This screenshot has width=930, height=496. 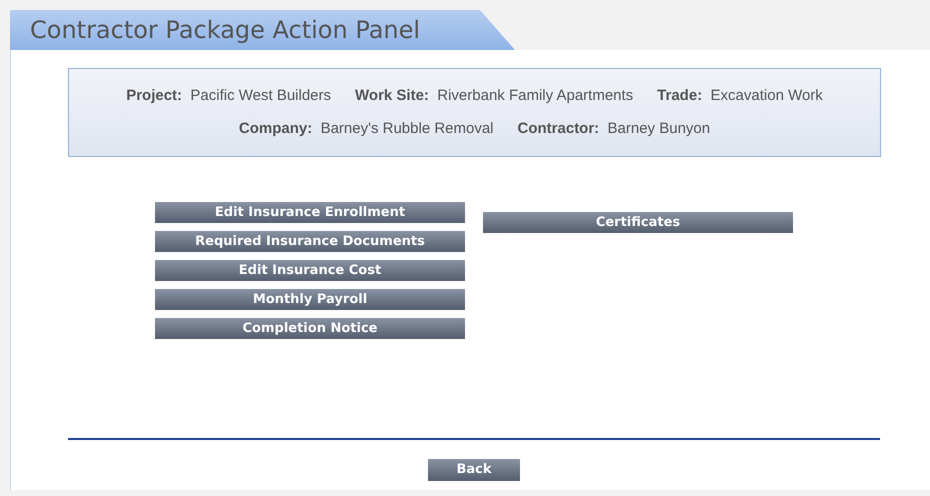 What do you see at coordinates (310, 212) in the screenshot?
I see `action-button: Edit Insurance Enrollment` at bounding box center [310, 212].